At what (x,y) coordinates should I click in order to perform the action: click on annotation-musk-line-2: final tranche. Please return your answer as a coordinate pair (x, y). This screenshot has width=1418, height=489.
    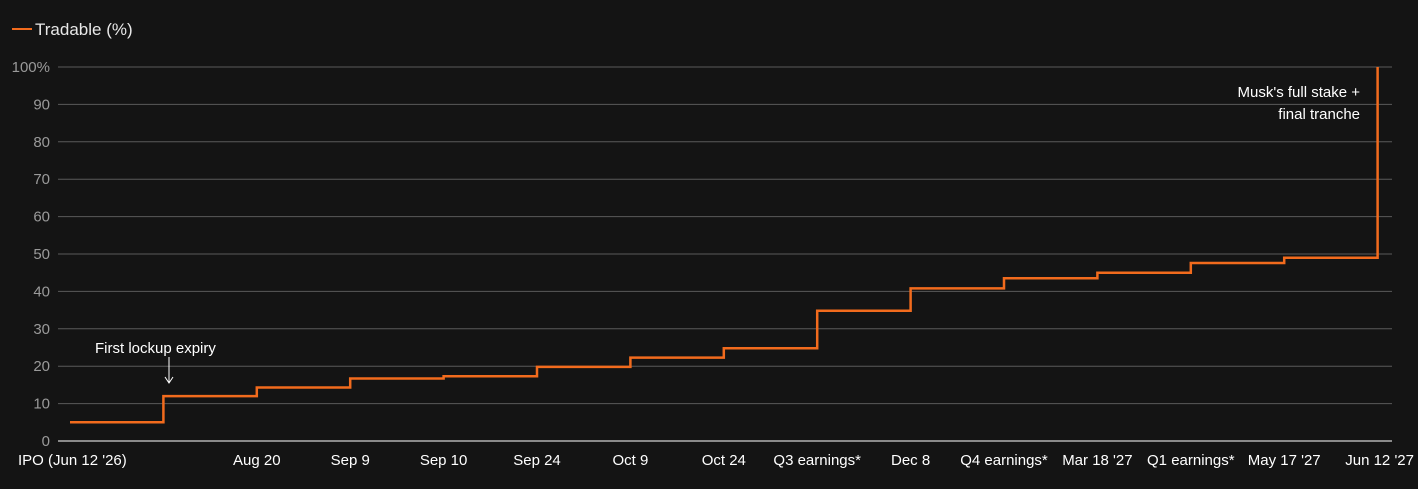
    Looking at the image, I should click on (1319, 114).